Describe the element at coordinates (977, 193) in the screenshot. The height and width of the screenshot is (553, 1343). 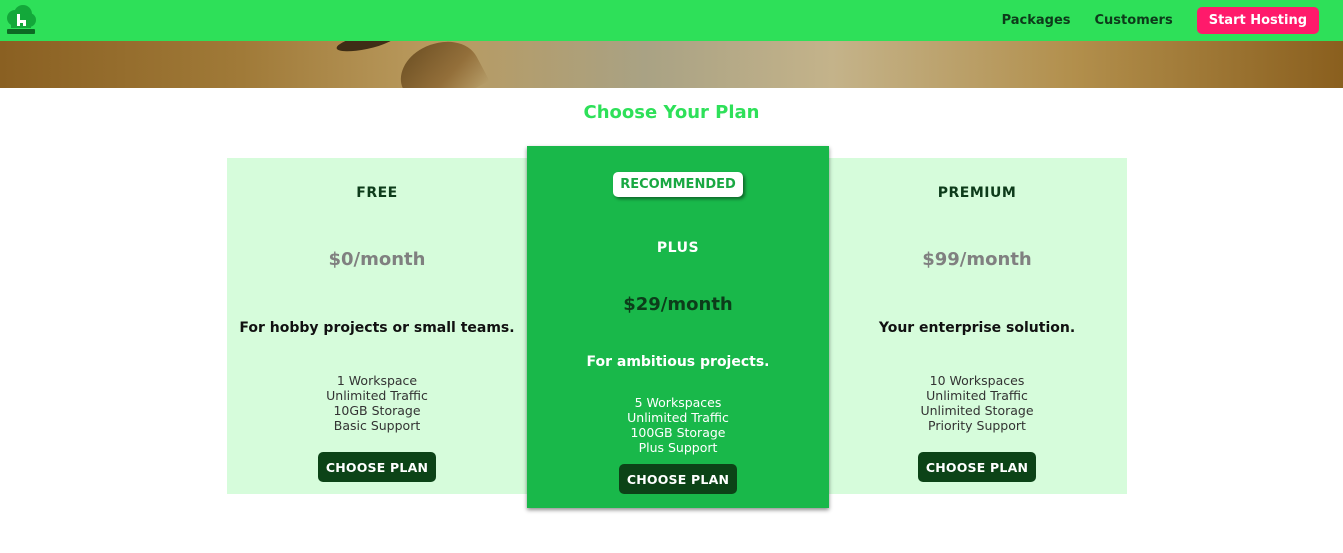
I see `plan-name: PREMIUM` at that location.